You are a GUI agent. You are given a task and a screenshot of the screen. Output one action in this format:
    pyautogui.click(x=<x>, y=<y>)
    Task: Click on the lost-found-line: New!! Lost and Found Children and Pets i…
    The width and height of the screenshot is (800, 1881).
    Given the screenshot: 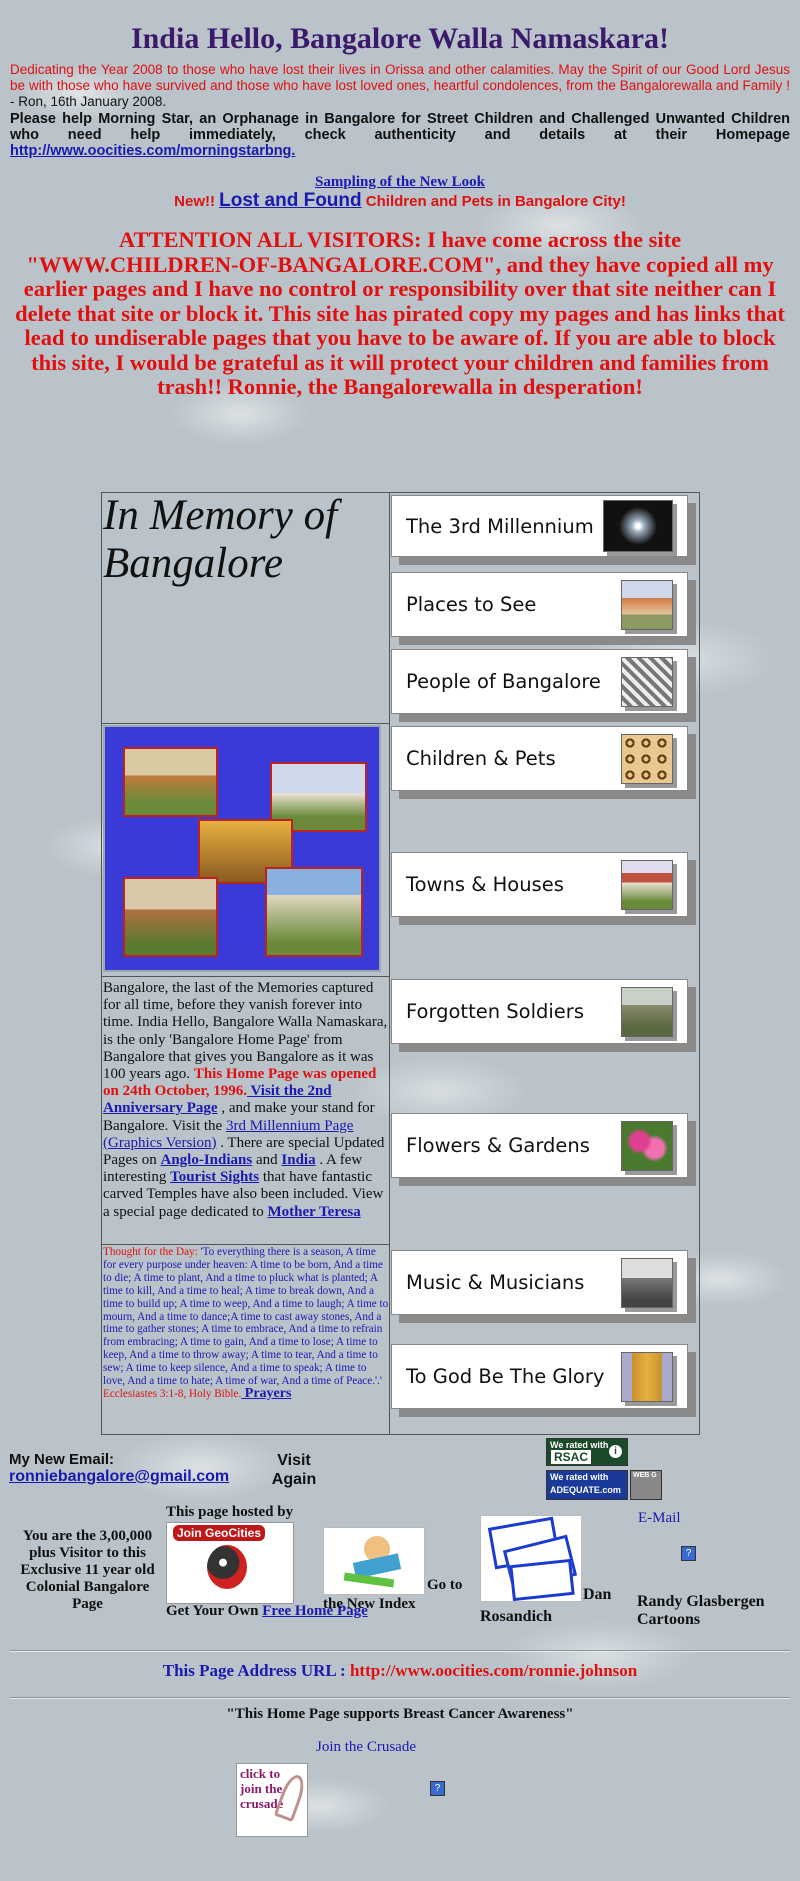 What is the action you would take?
    pyautogui.click(x=400, y=200)
    